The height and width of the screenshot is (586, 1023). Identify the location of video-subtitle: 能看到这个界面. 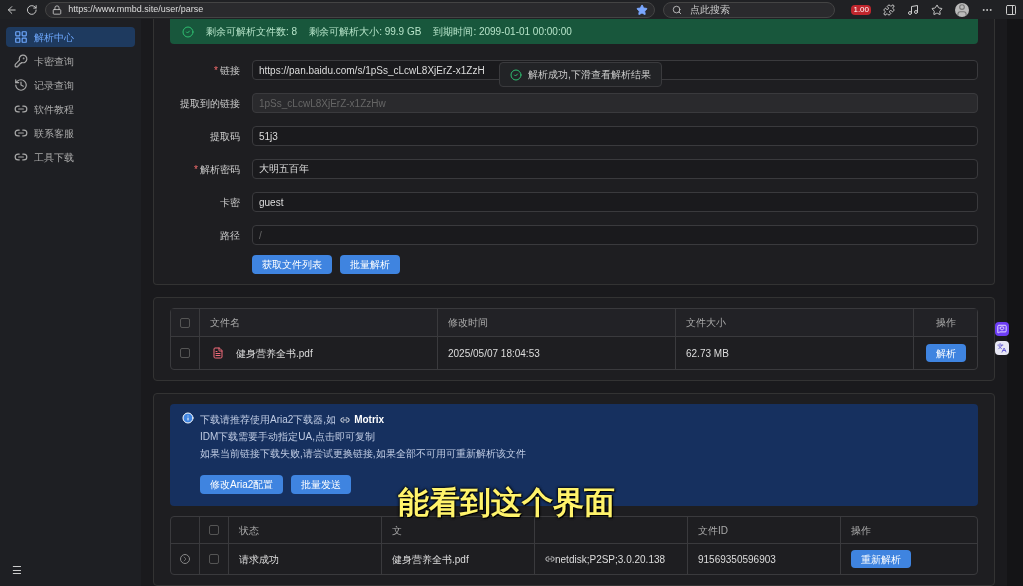
(506, 502).